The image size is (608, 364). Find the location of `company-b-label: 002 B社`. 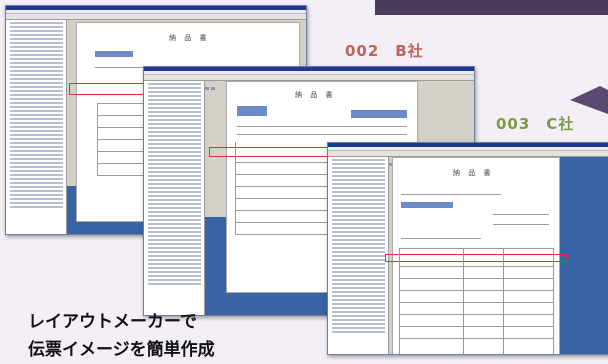

company-b-label: 002 B社 is located at coordinates (384, 51).